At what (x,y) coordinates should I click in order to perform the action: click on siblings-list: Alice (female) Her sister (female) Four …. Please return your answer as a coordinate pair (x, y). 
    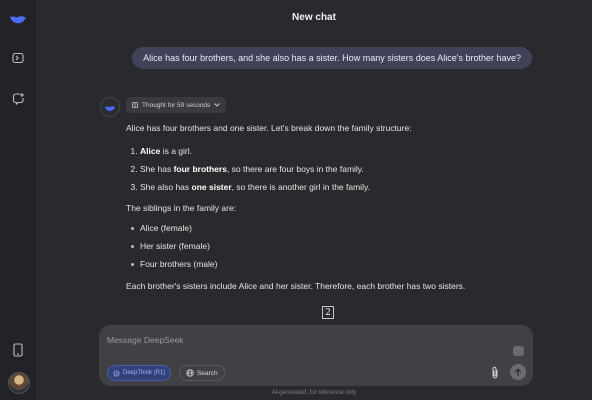
    Looking at the image, I should click on (326, 246).